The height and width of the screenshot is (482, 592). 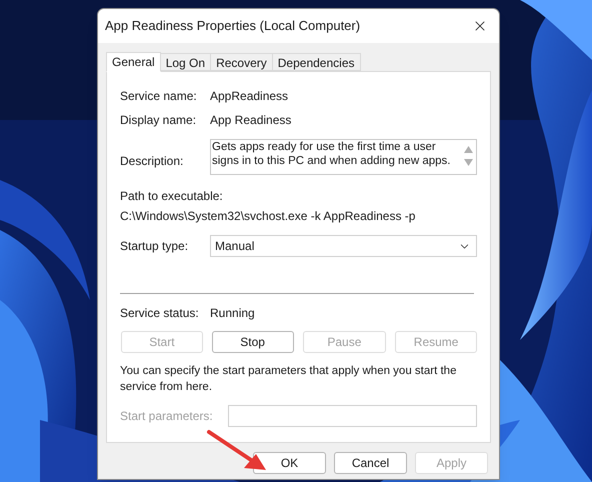 What do you see at coordinates (152, 161) in the screenshot?
I see `field-label: Description:` at bounding box center [152, 161].